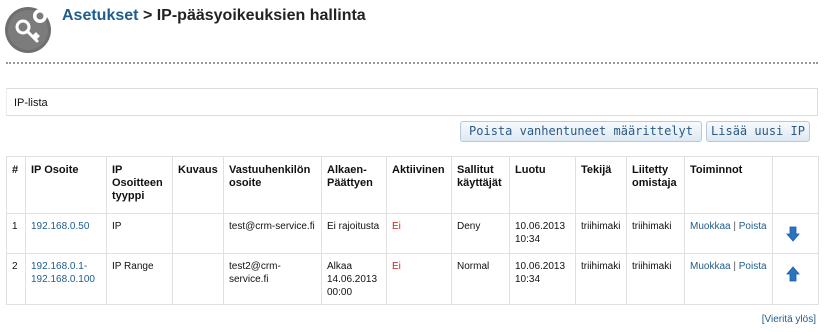 This screenshot has height=332, width=824. What do you see at coordinates (354, 279) in the screenshot?
I see `validity-period: Alkaa 14.06.2013 00:00` at bounding box center [354, 279].